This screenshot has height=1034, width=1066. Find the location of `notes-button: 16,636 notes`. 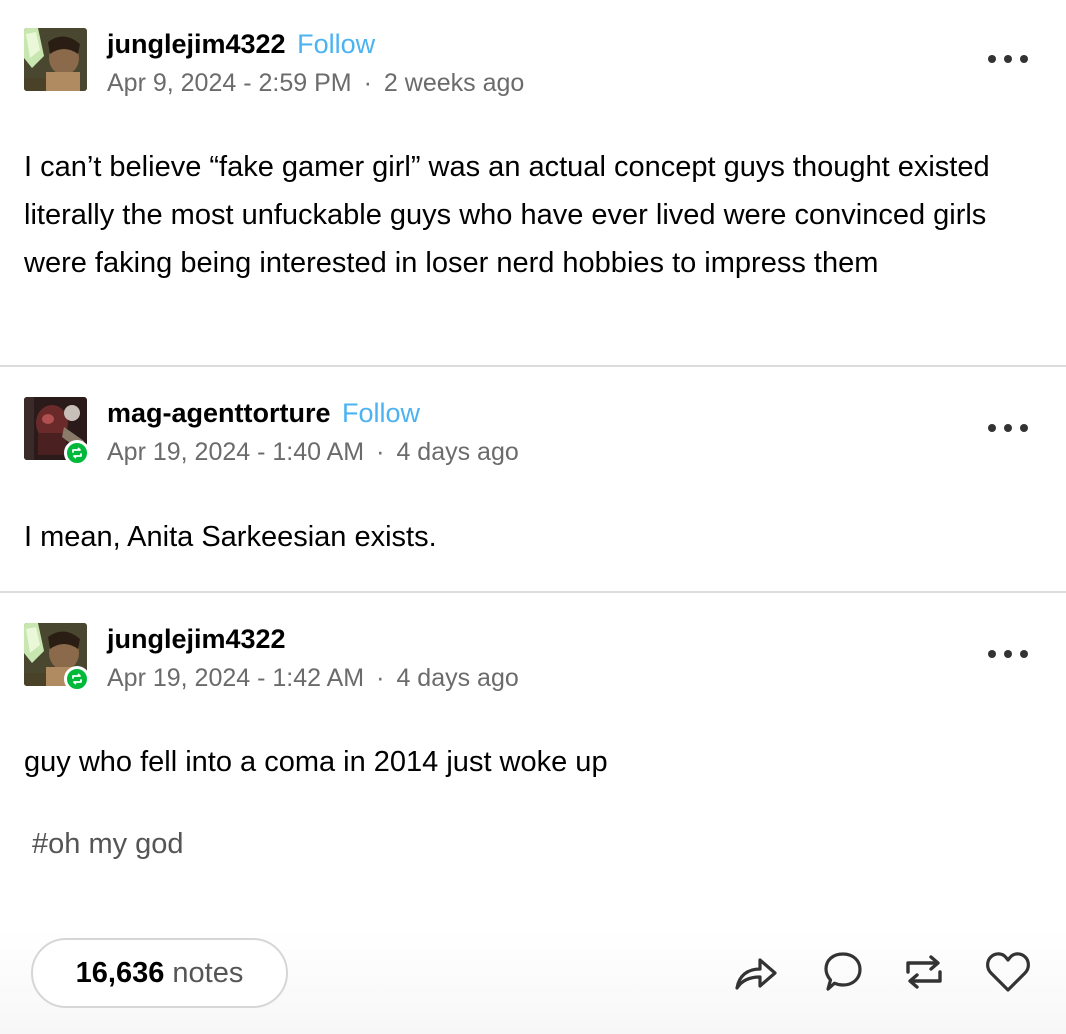

notes-button: 16,636 notes is located at coordinates (159, 973).